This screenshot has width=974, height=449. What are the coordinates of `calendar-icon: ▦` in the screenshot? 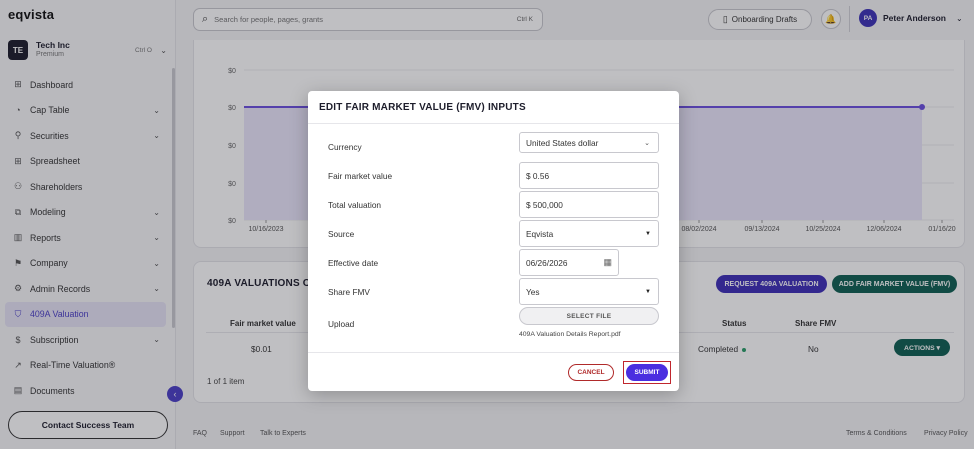 It's located at (607, 262).